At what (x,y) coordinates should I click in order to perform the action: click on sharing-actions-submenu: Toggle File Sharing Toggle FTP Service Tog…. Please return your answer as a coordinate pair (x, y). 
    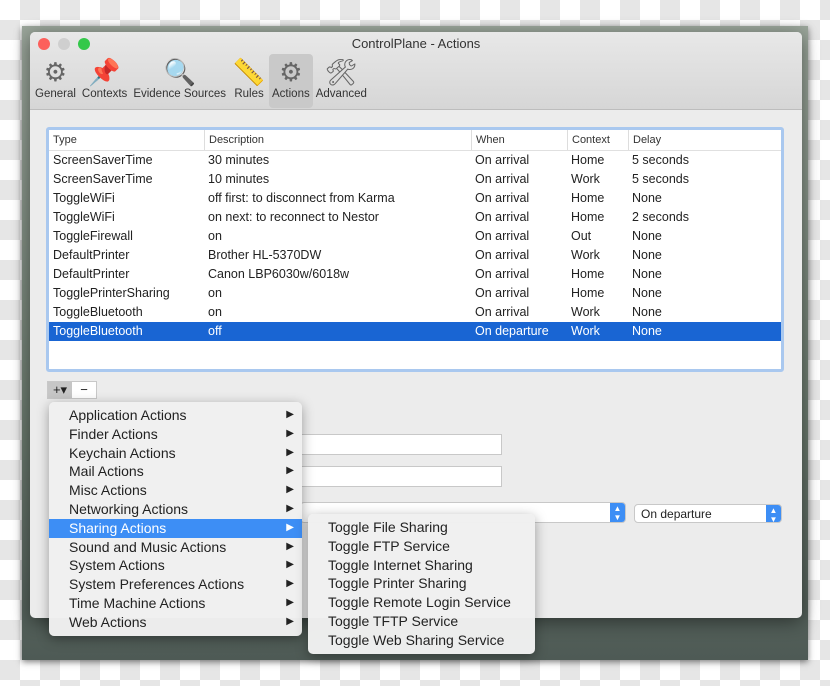
    Looking at the image, I should click on (421, 584).